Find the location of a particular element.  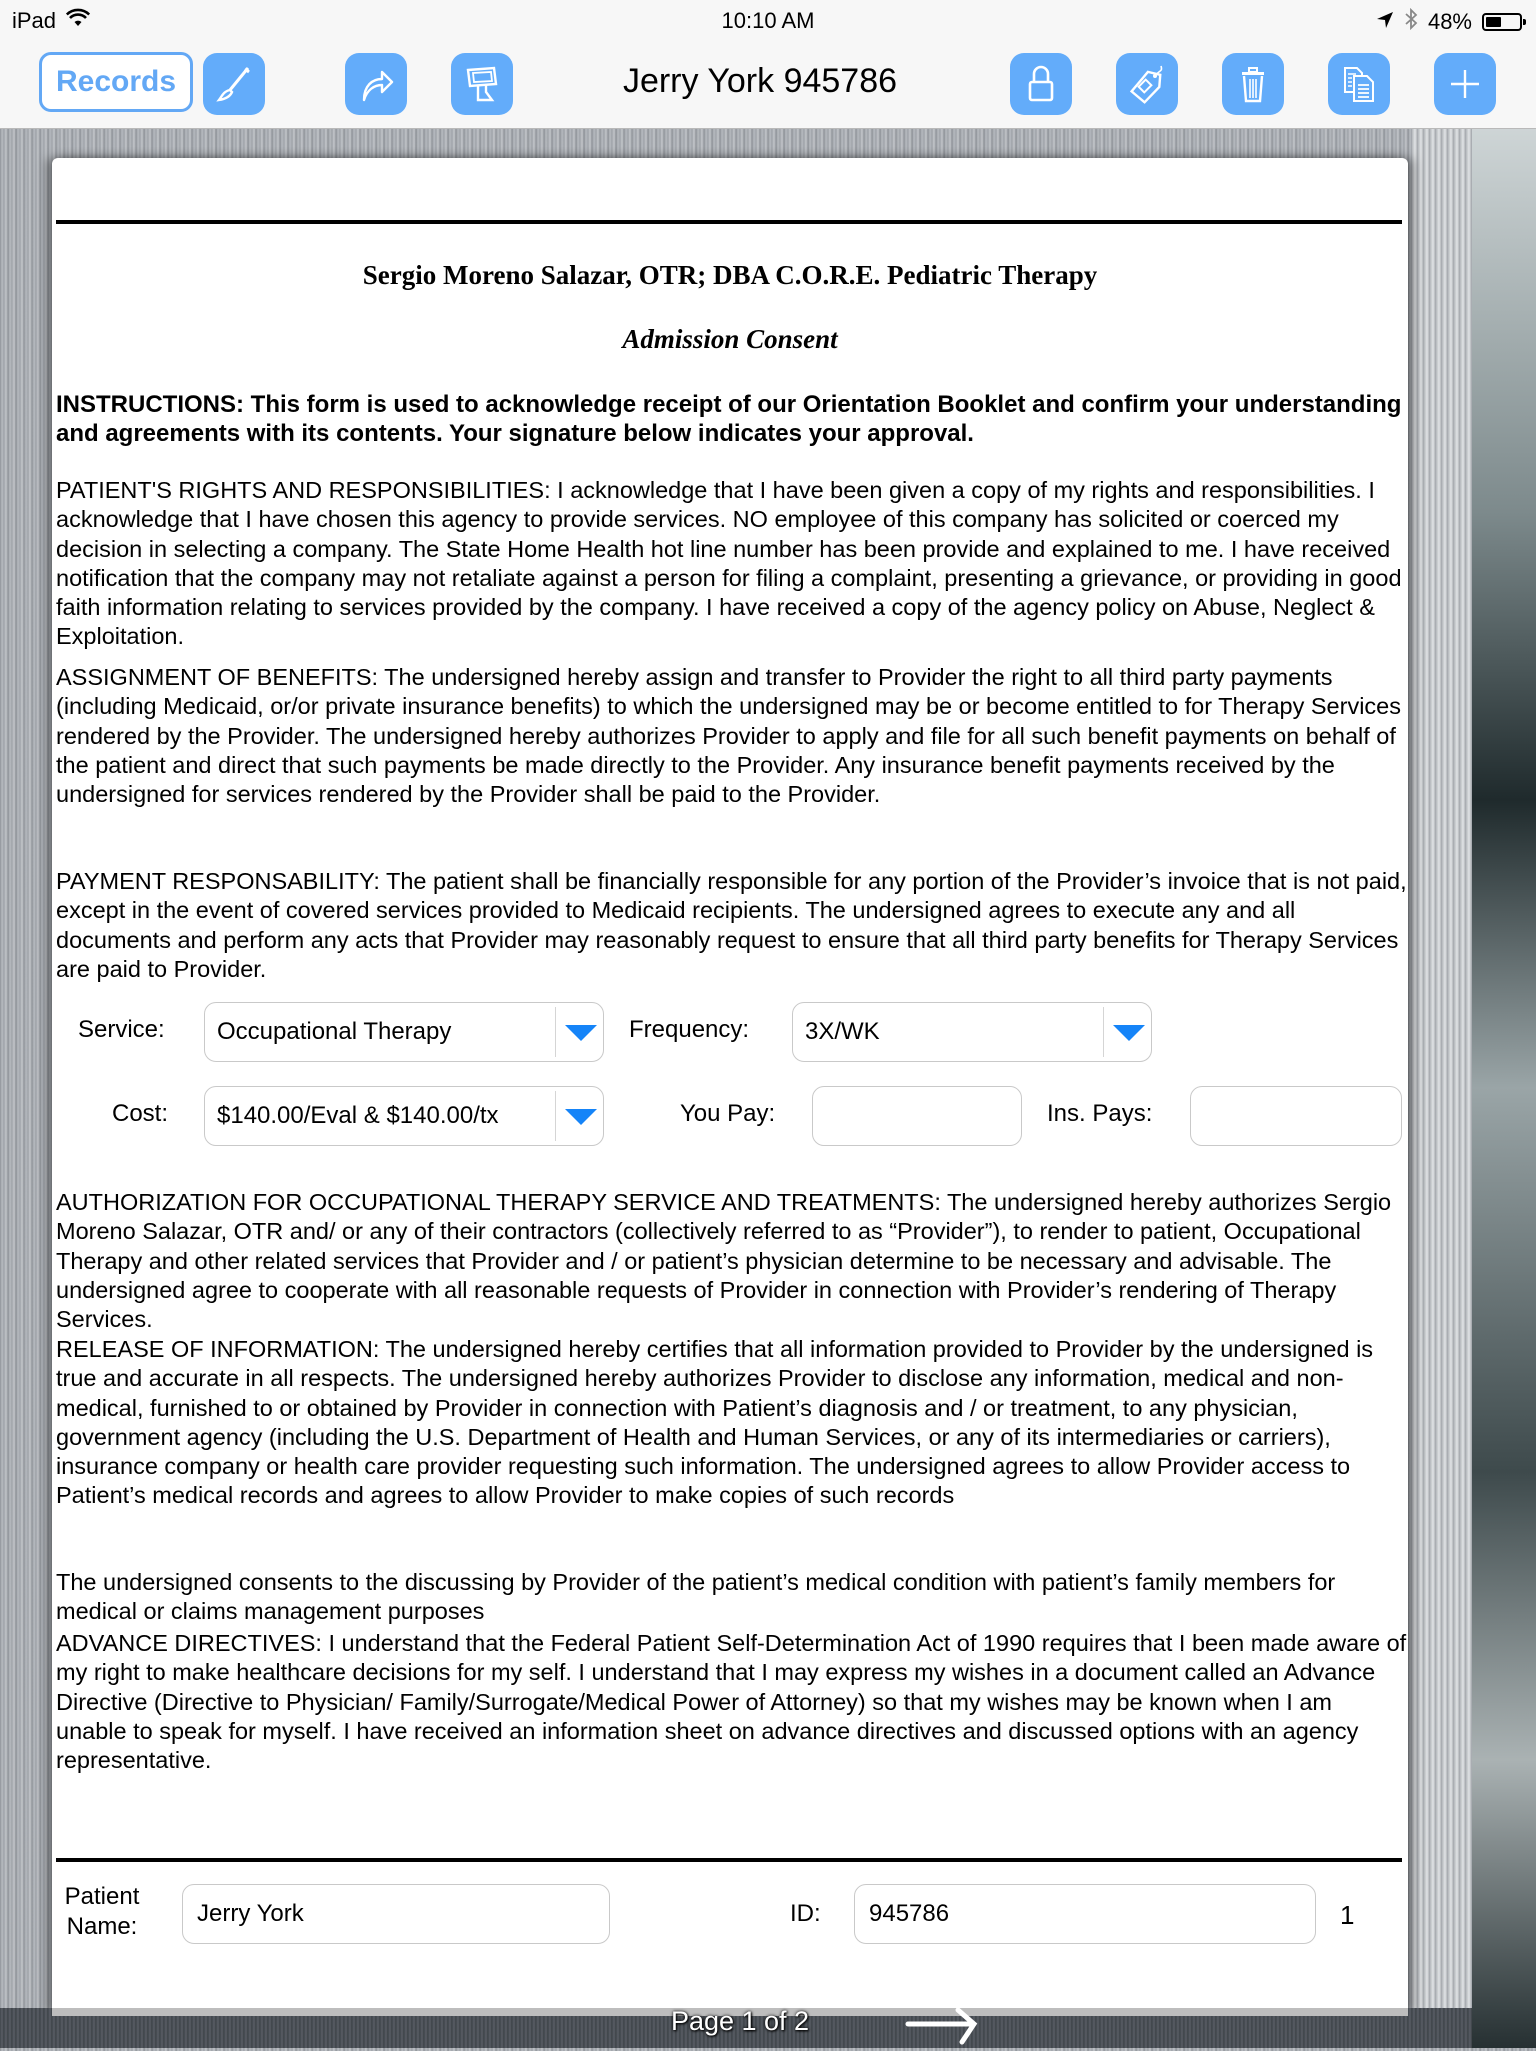

copy-button is located at coordinates (1359, 84).